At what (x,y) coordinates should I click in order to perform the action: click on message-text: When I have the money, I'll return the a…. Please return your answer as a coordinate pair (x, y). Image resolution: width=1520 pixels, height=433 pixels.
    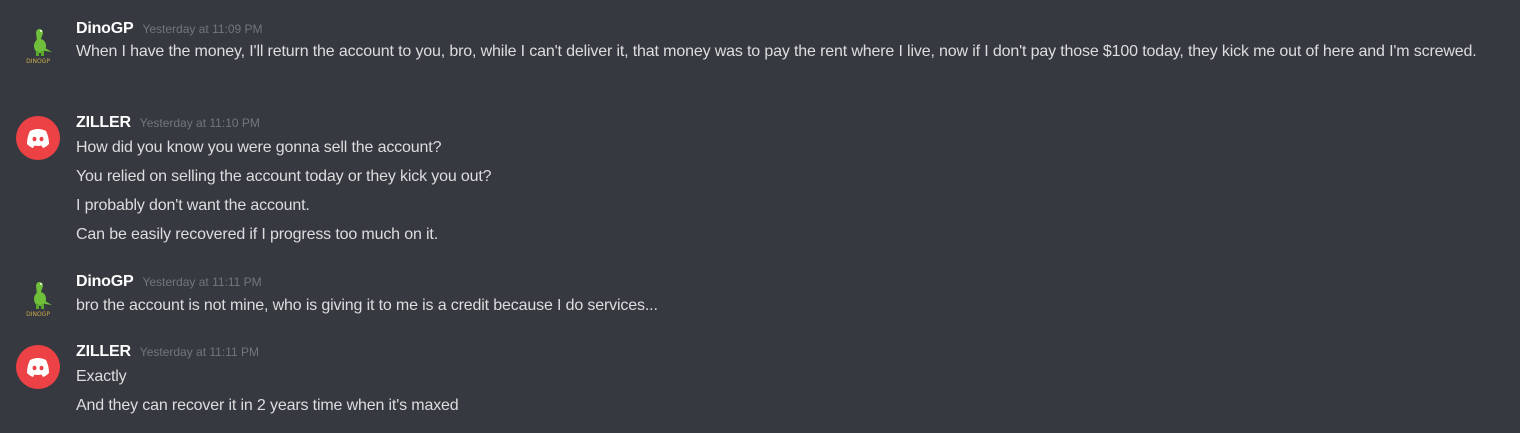
    Looking at the image, I should click on (776, 51).